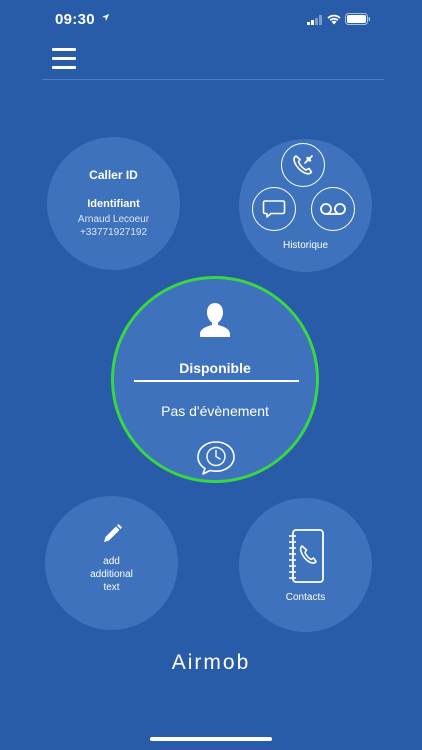 Image resolution: width=422 pixels, height=750 pixels. I want to click on message-icon, so click(274, 209).